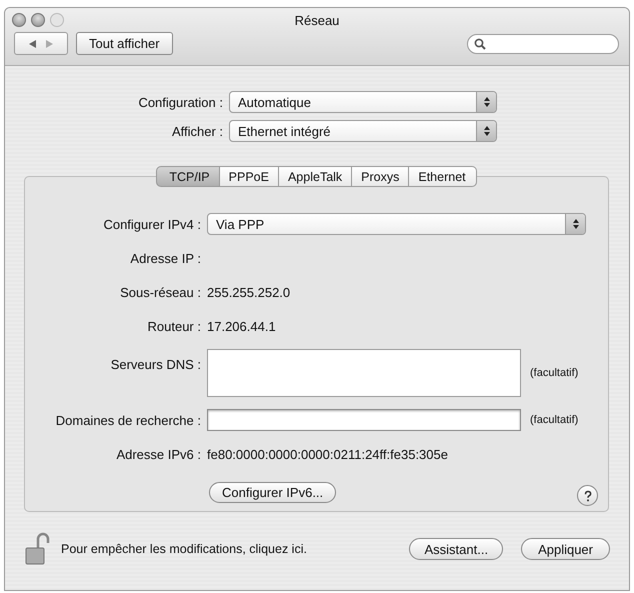 This screenshot has width=634, height=593. I want to click on search-field, so click(543, 44).